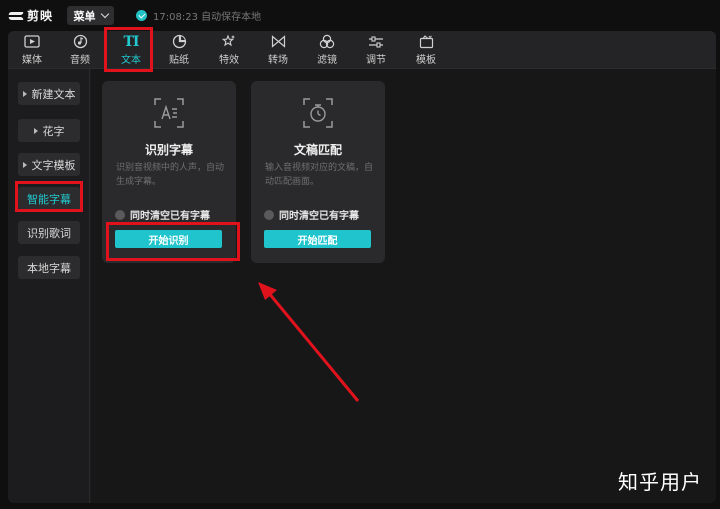 This screenshot has height=509, width=720. I want to click on watermark: 知乎用户, so click(660, 482).